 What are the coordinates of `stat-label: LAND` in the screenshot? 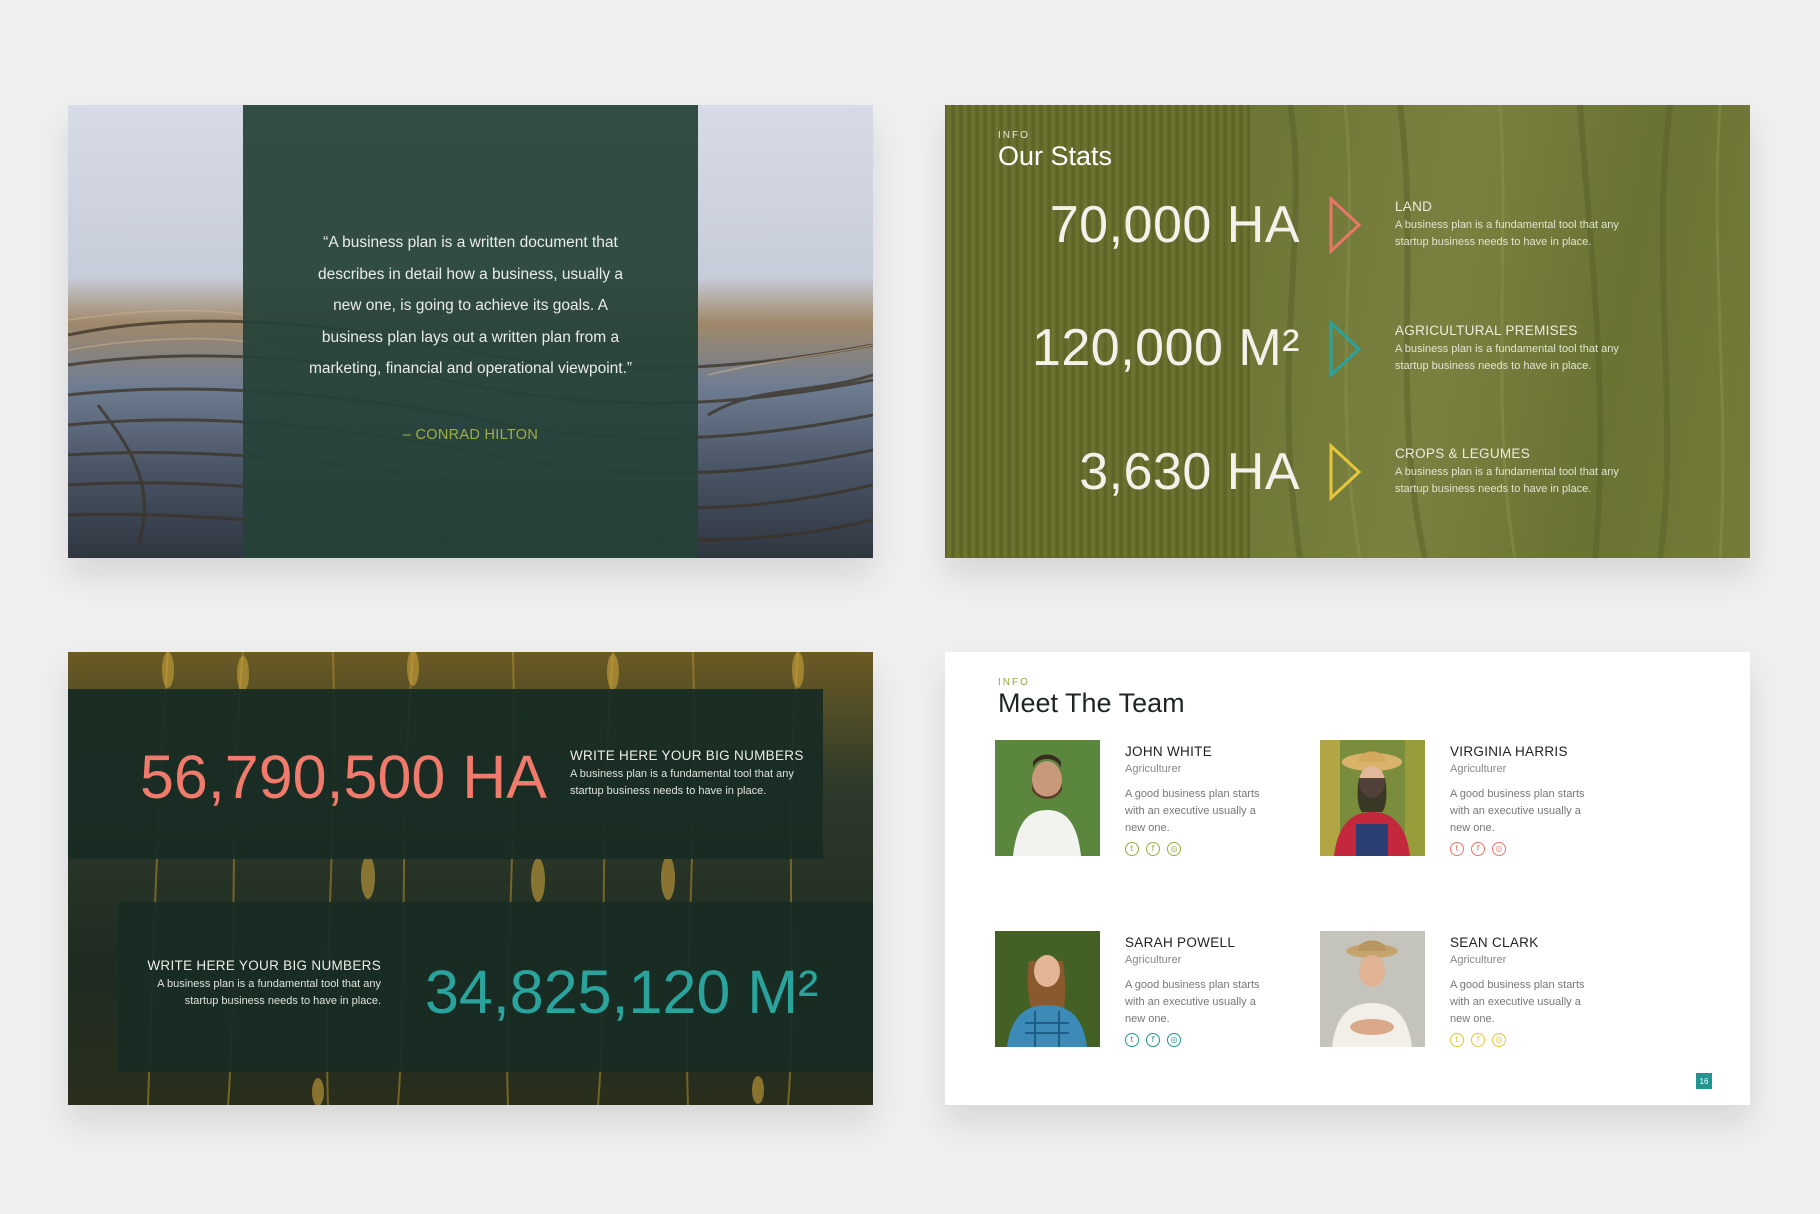 It's located at (1414, 206).